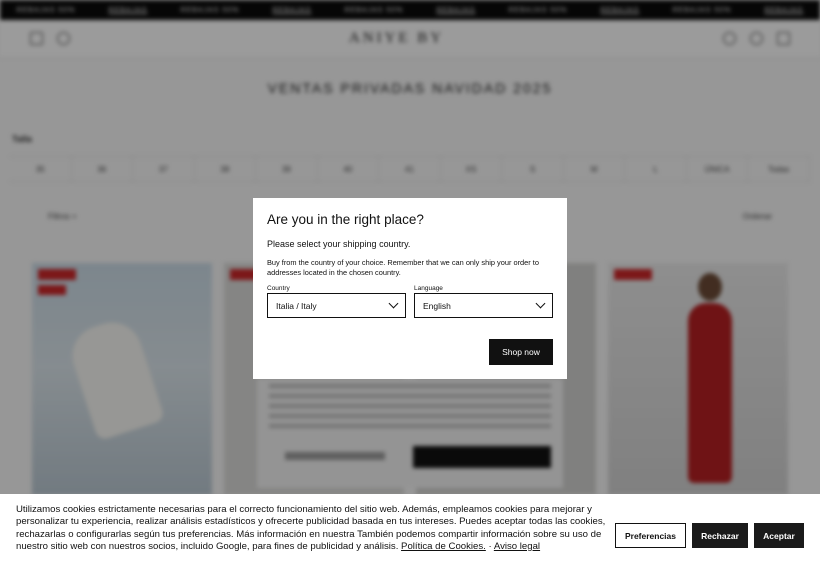 The width and height of the screenshot is (820, 577). I want to click on language-select: English, so click(483, 305).